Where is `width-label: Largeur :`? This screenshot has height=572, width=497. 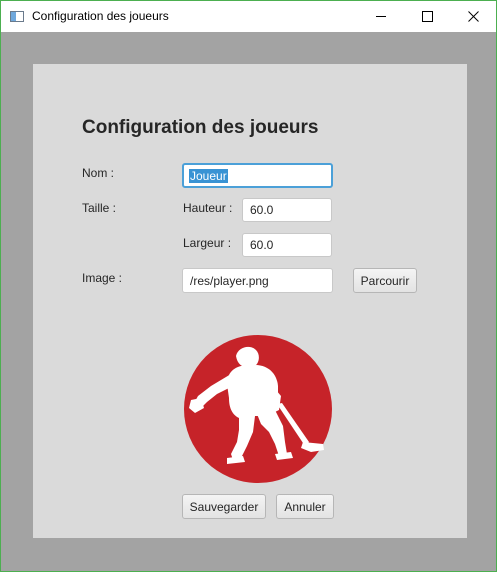 width-label: Largeur : is located at coordinates (207, 243).